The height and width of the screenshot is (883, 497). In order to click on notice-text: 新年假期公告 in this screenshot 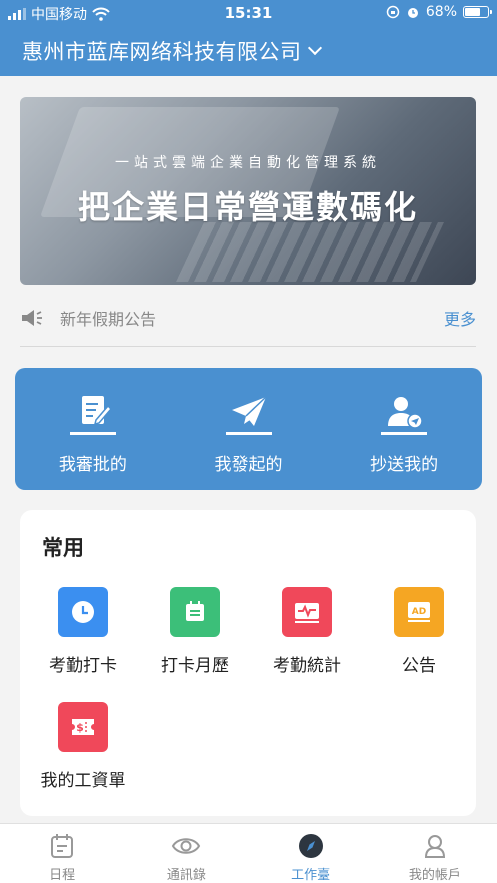, I will do `click(108, 319)`.